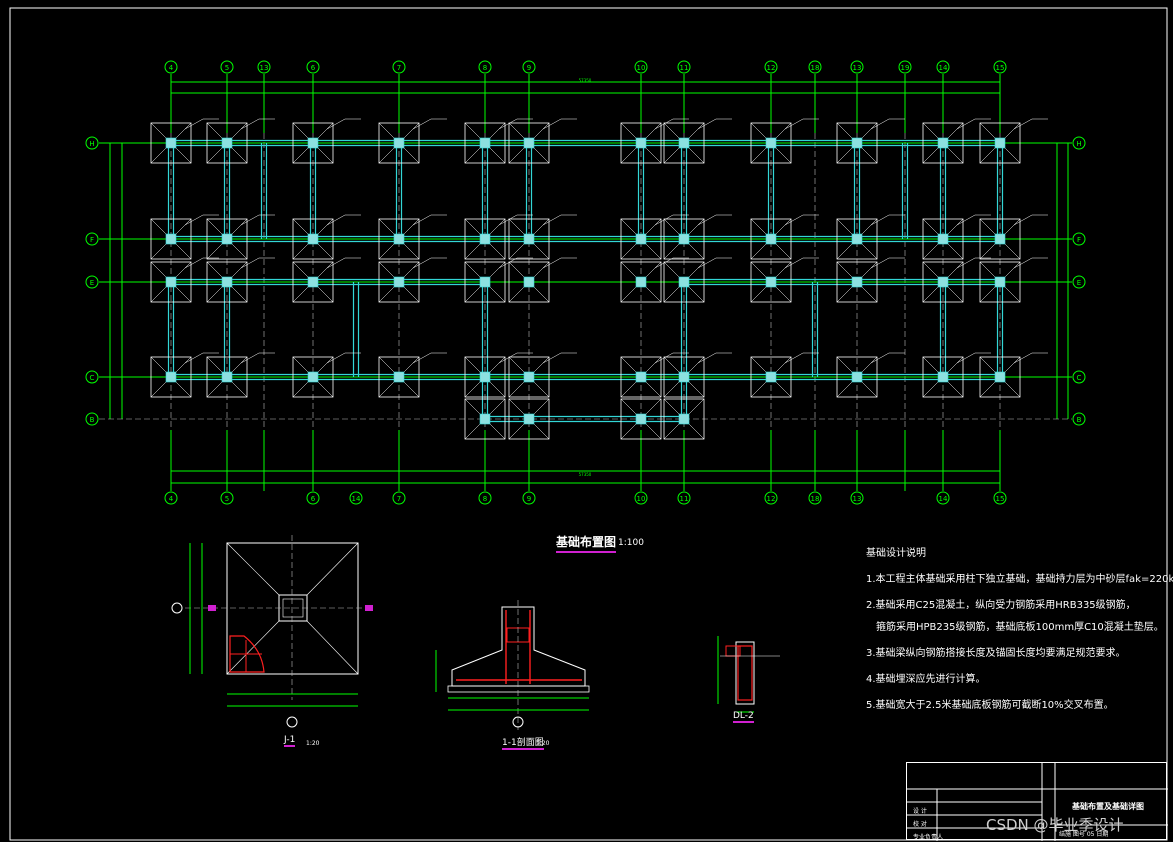 The height and width of the screenshot is (842, 1173). Describe the element at coordinates (91, 144) in the screenshot. I see `axis-bubble-left-label: H` at that location.